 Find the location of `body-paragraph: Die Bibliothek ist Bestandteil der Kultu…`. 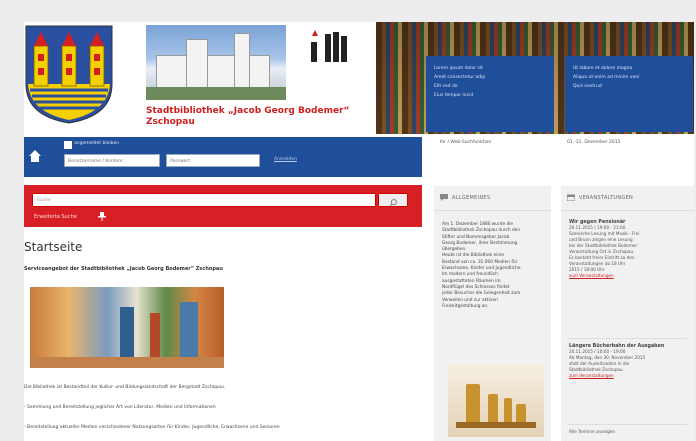

body-paragraph: Die Bibliothek ist Bestandteil der Kultu… is located at coordinates (125, 387).